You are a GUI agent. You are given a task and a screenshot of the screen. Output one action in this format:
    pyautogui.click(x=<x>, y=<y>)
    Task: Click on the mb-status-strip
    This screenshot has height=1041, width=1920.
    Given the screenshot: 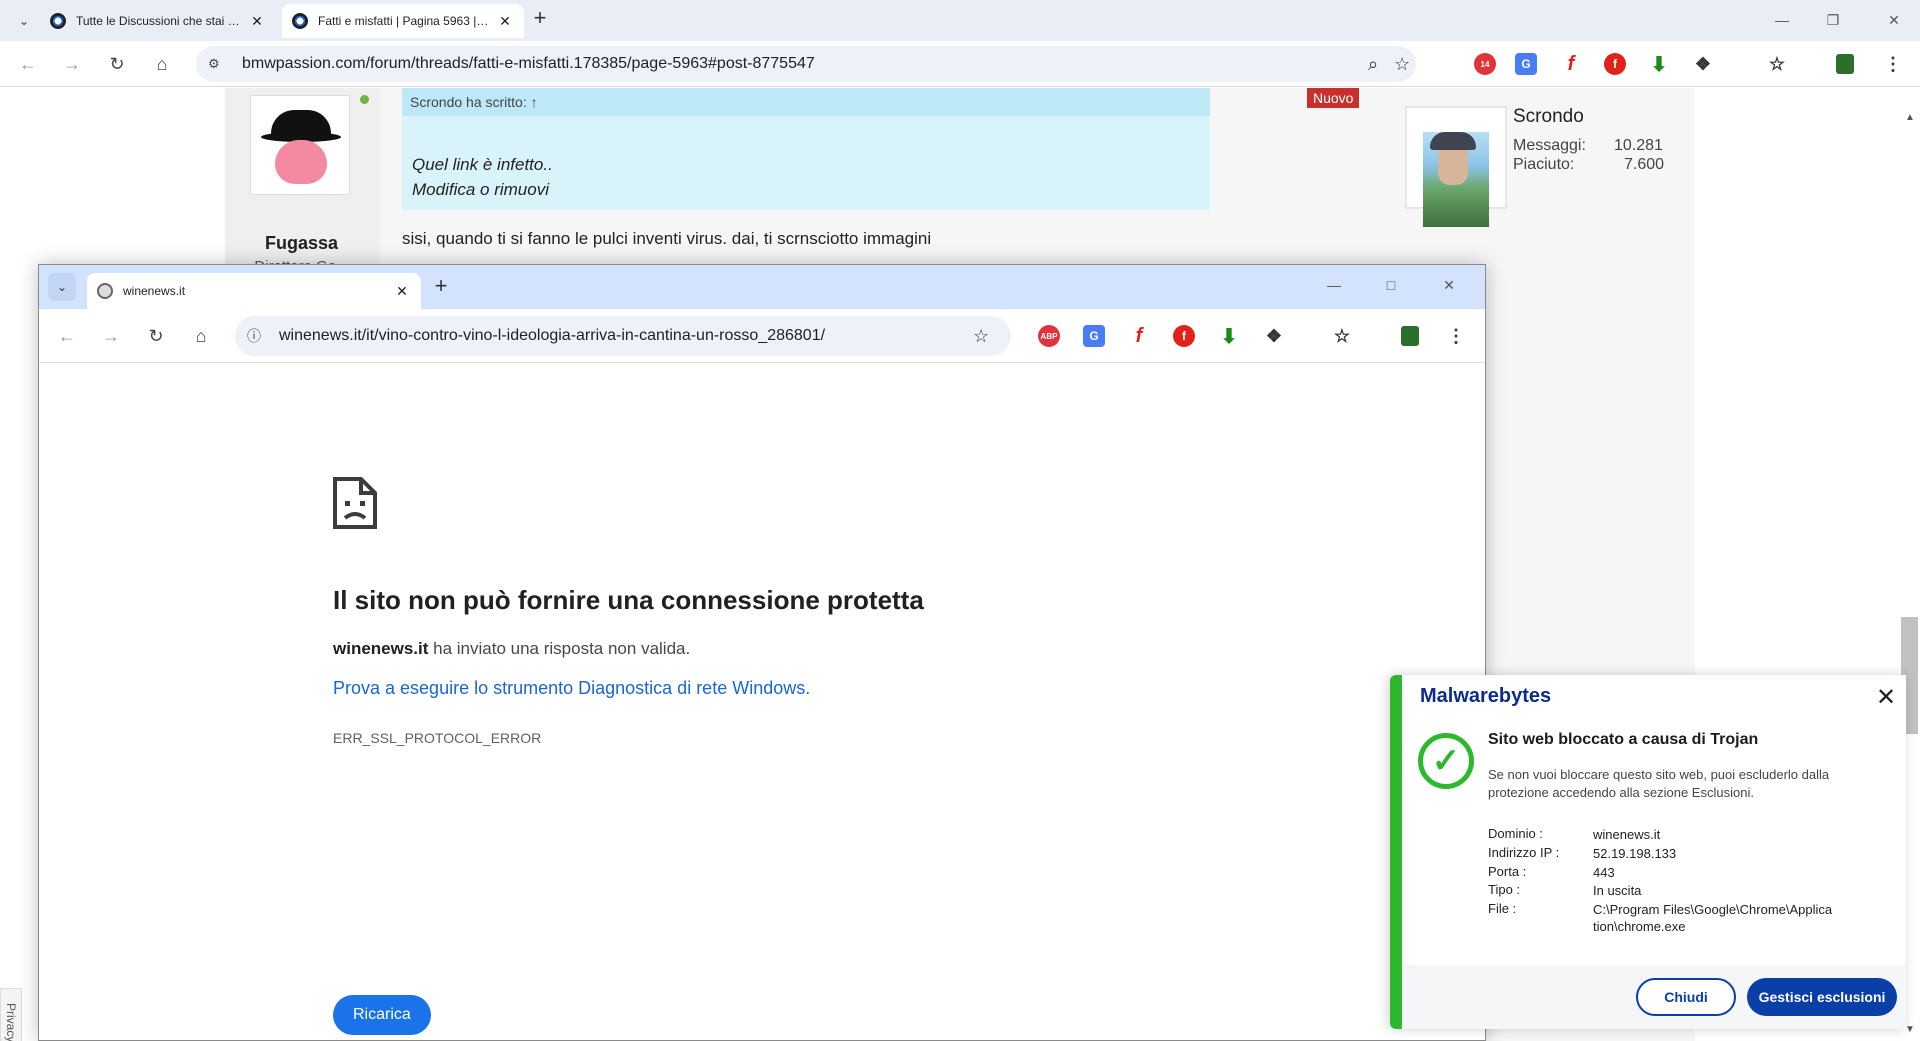 What is the action you would take?
    pyautogui.click(x=1396, y=852)
    